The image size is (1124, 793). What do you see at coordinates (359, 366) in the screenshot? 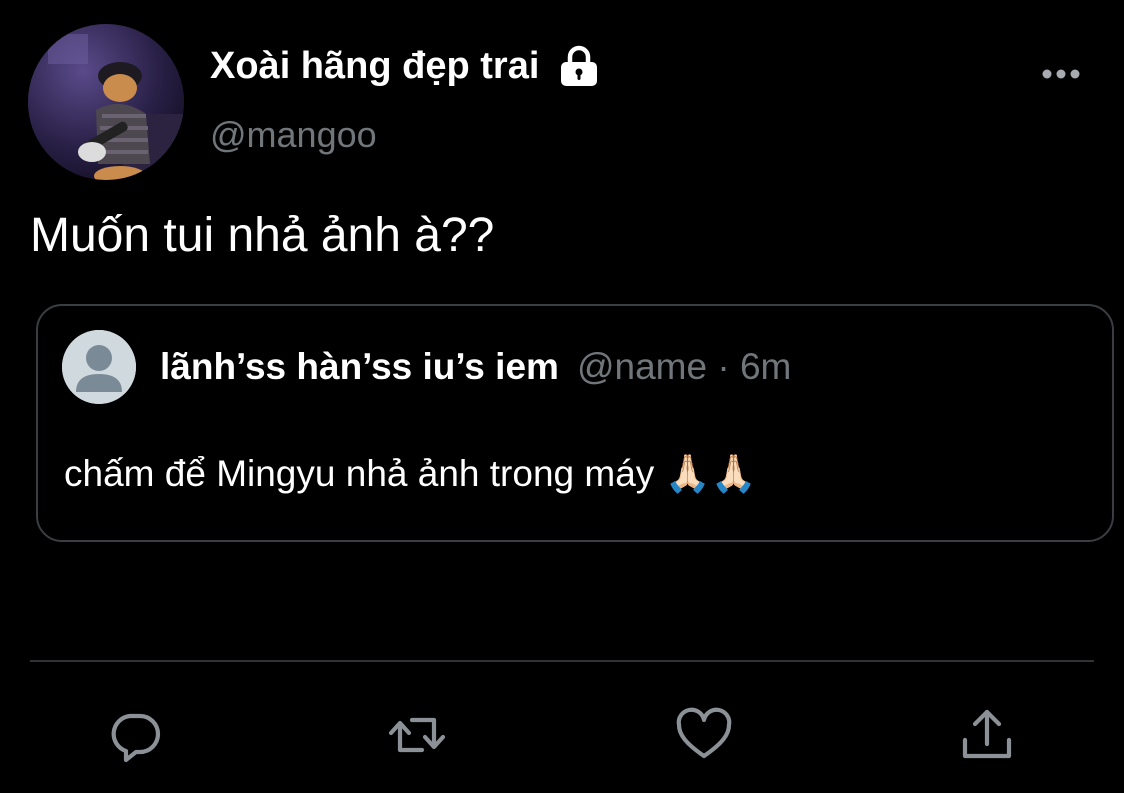
I see `quote-author-name: lãnh’ss hàn’ss iu’s iem` at bounding box center [359, 366].